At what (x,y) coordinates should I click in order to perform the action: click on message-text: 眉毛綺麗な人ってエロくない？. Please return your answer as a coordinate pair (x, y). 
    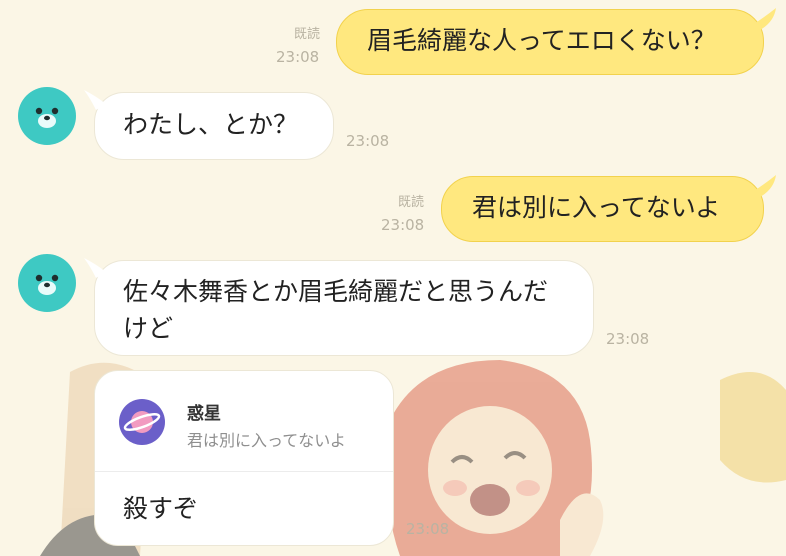
    Looking at the image, I should click on (541, 40).